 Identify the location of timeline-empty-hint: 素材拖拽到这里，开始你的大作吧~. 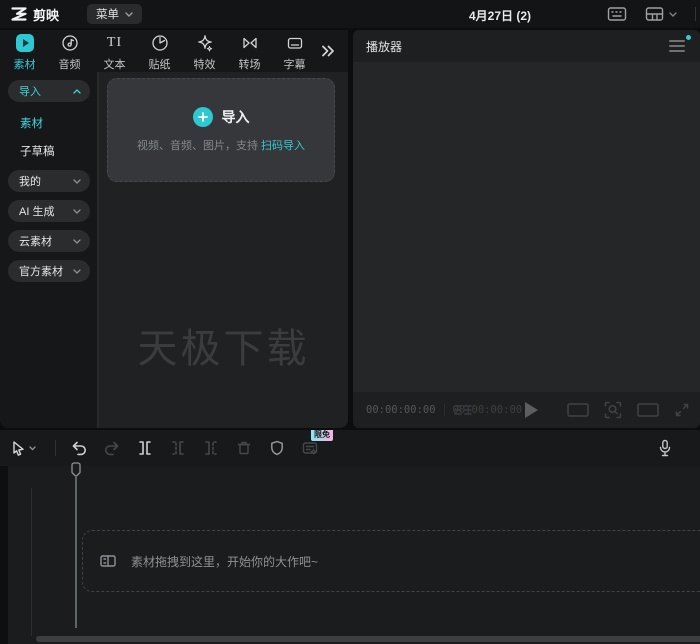
(225, 561).